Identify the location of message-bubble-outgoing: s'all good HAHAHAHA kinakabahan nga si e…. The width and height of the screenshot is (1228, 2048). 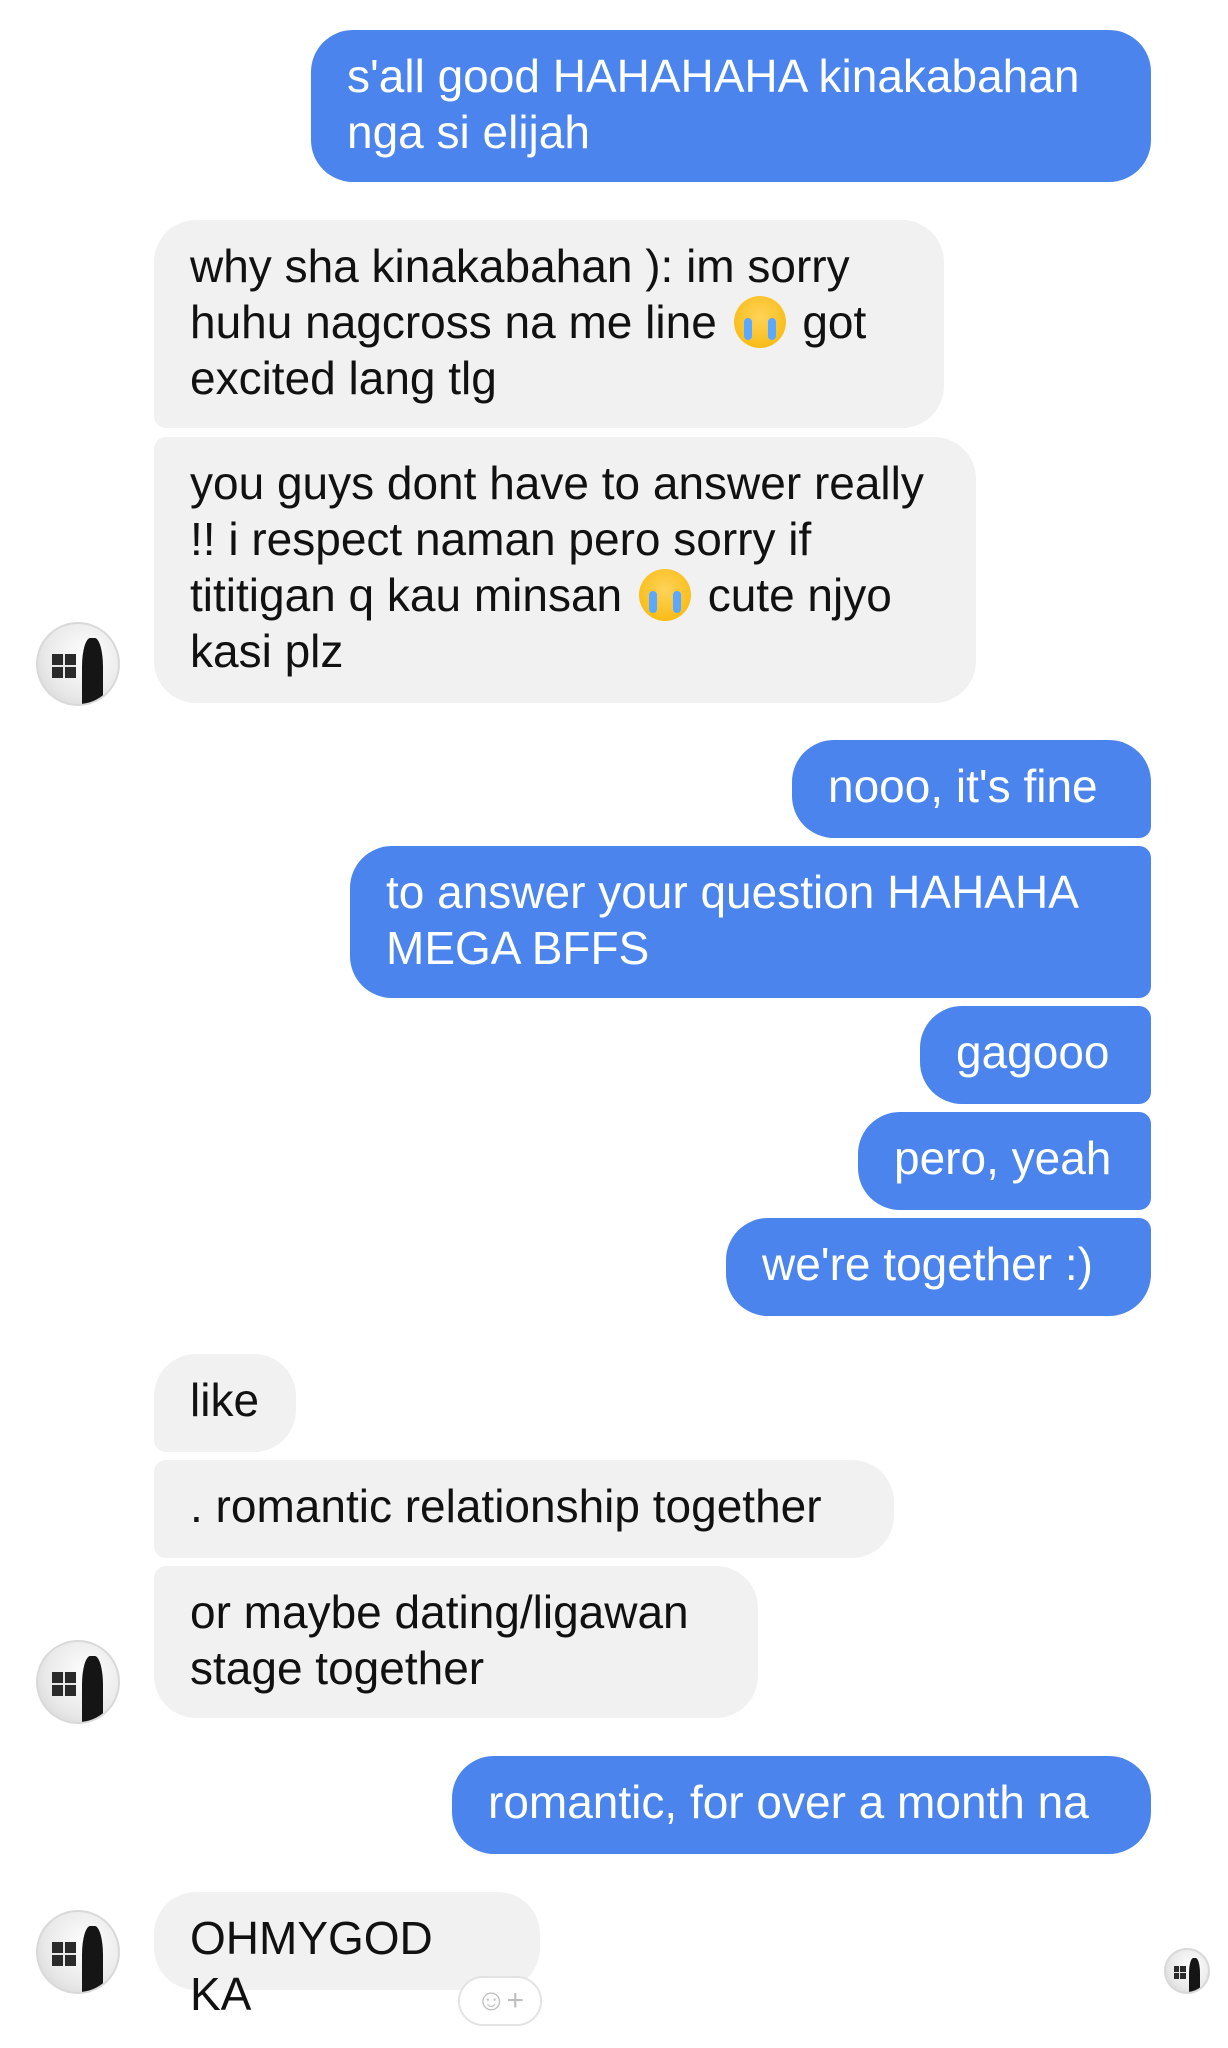
(731, 106).